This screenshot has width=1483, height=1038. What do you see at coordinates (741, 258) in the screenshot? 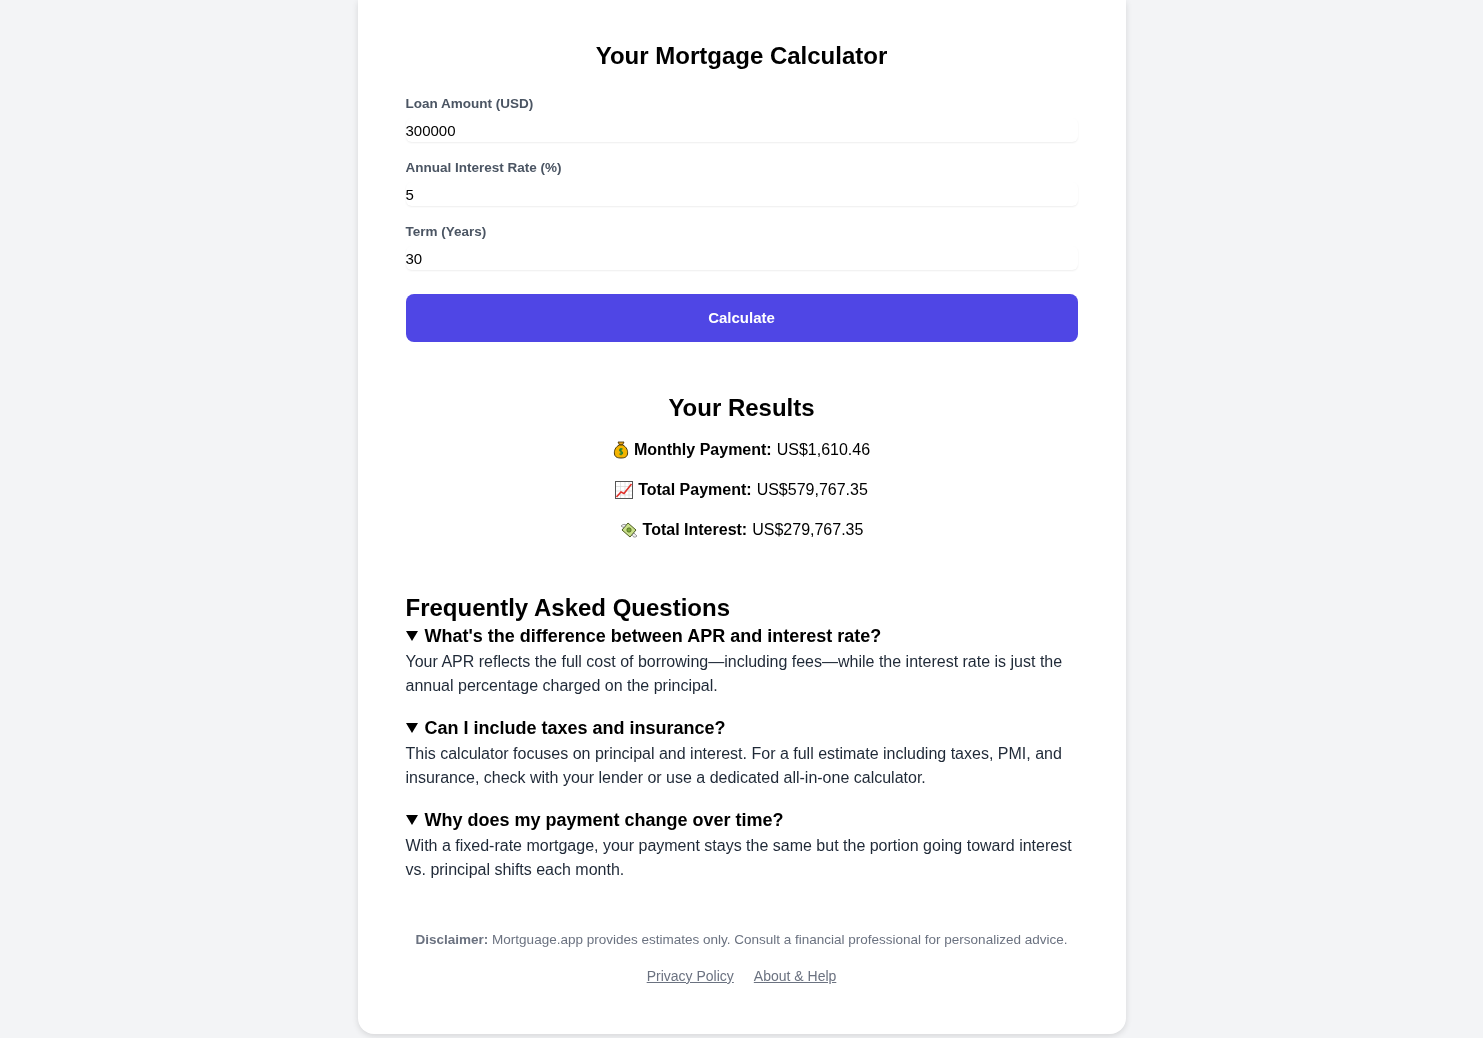
I see `input-field: 30` at bounding box center [741, 258].